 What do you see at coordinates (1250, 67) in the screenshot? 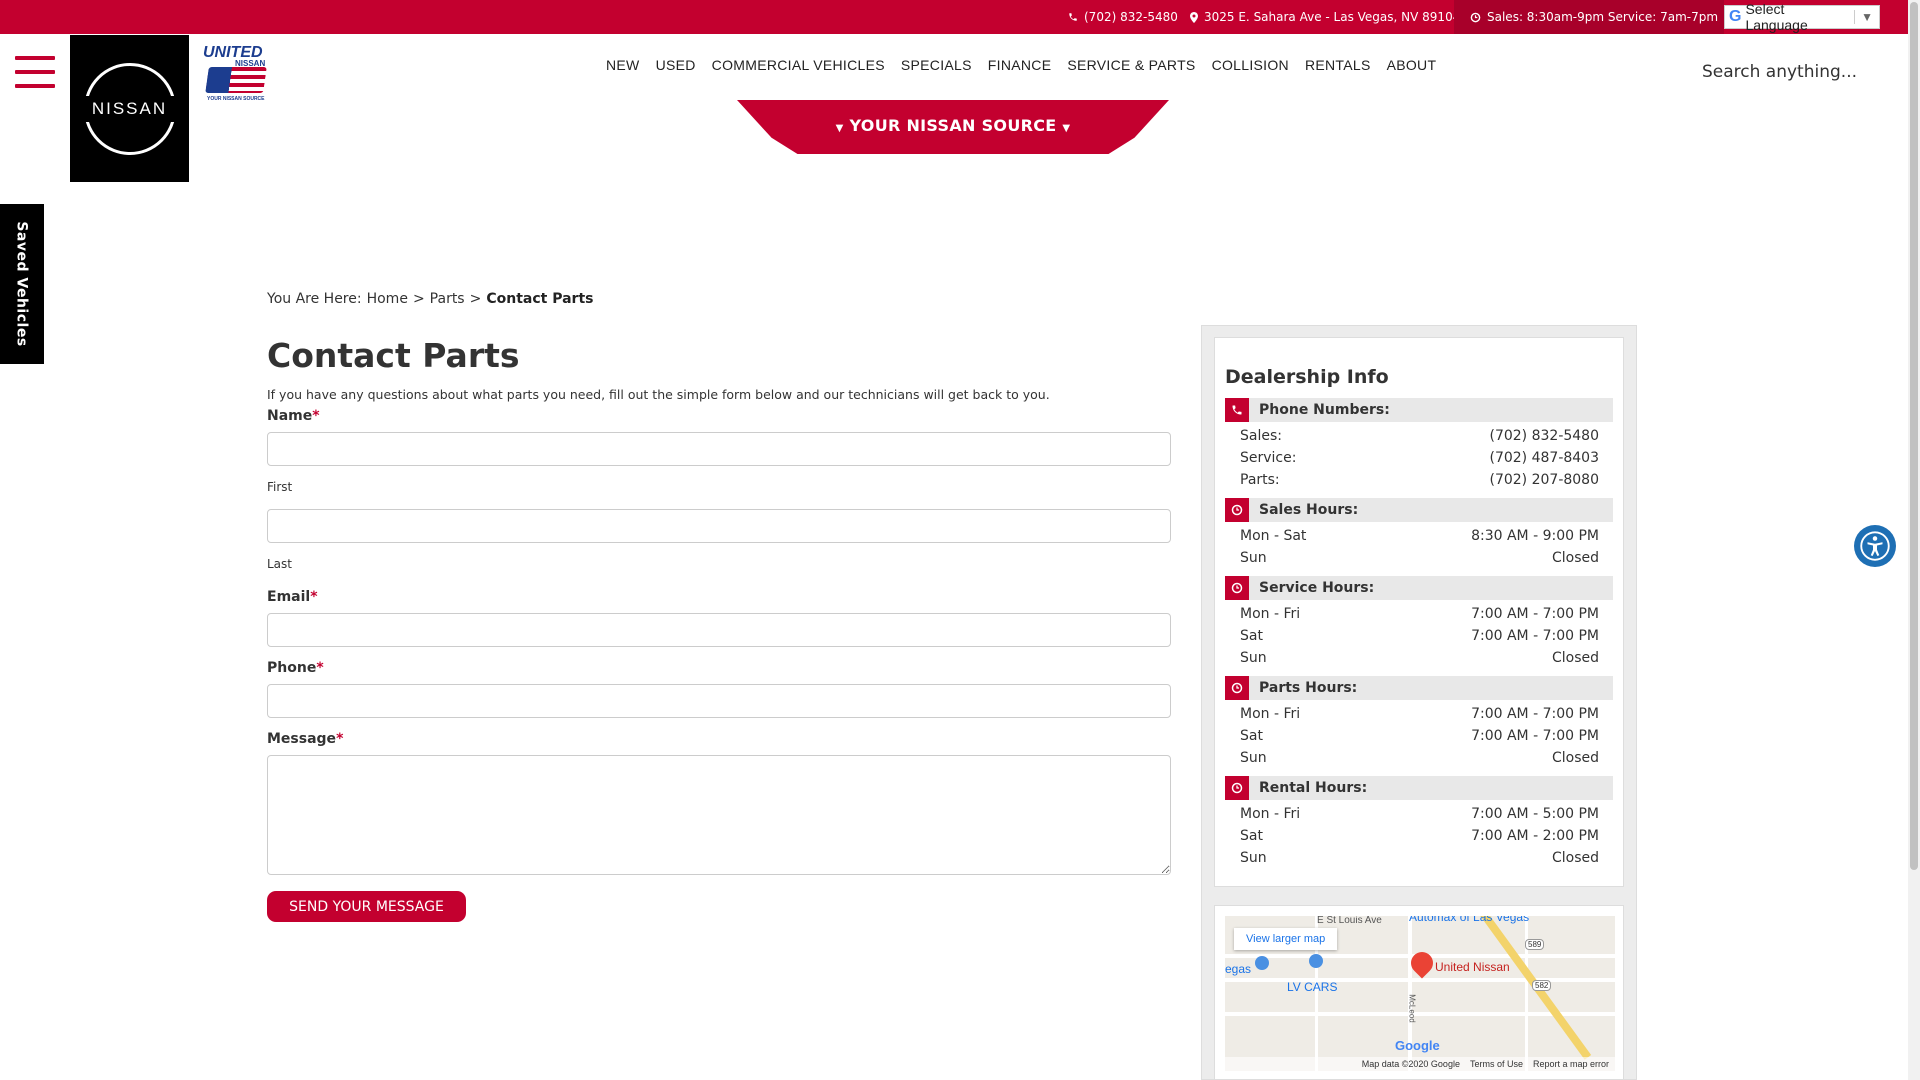
I see `nav-item-collision: COLLISION` at bounding box center [1250, 67].